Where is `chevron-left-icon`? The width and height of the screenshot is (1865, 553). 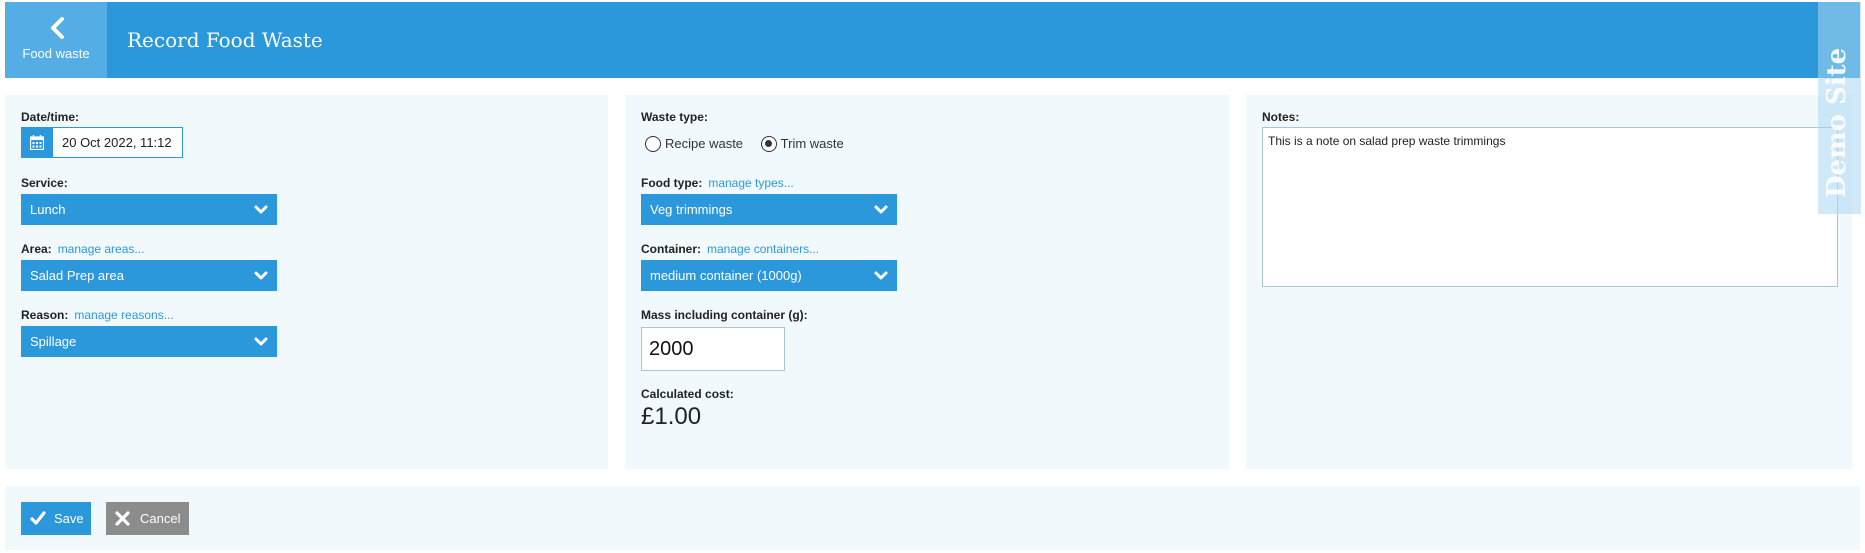
chevron-left-icon is located at coordinates (57, 28).